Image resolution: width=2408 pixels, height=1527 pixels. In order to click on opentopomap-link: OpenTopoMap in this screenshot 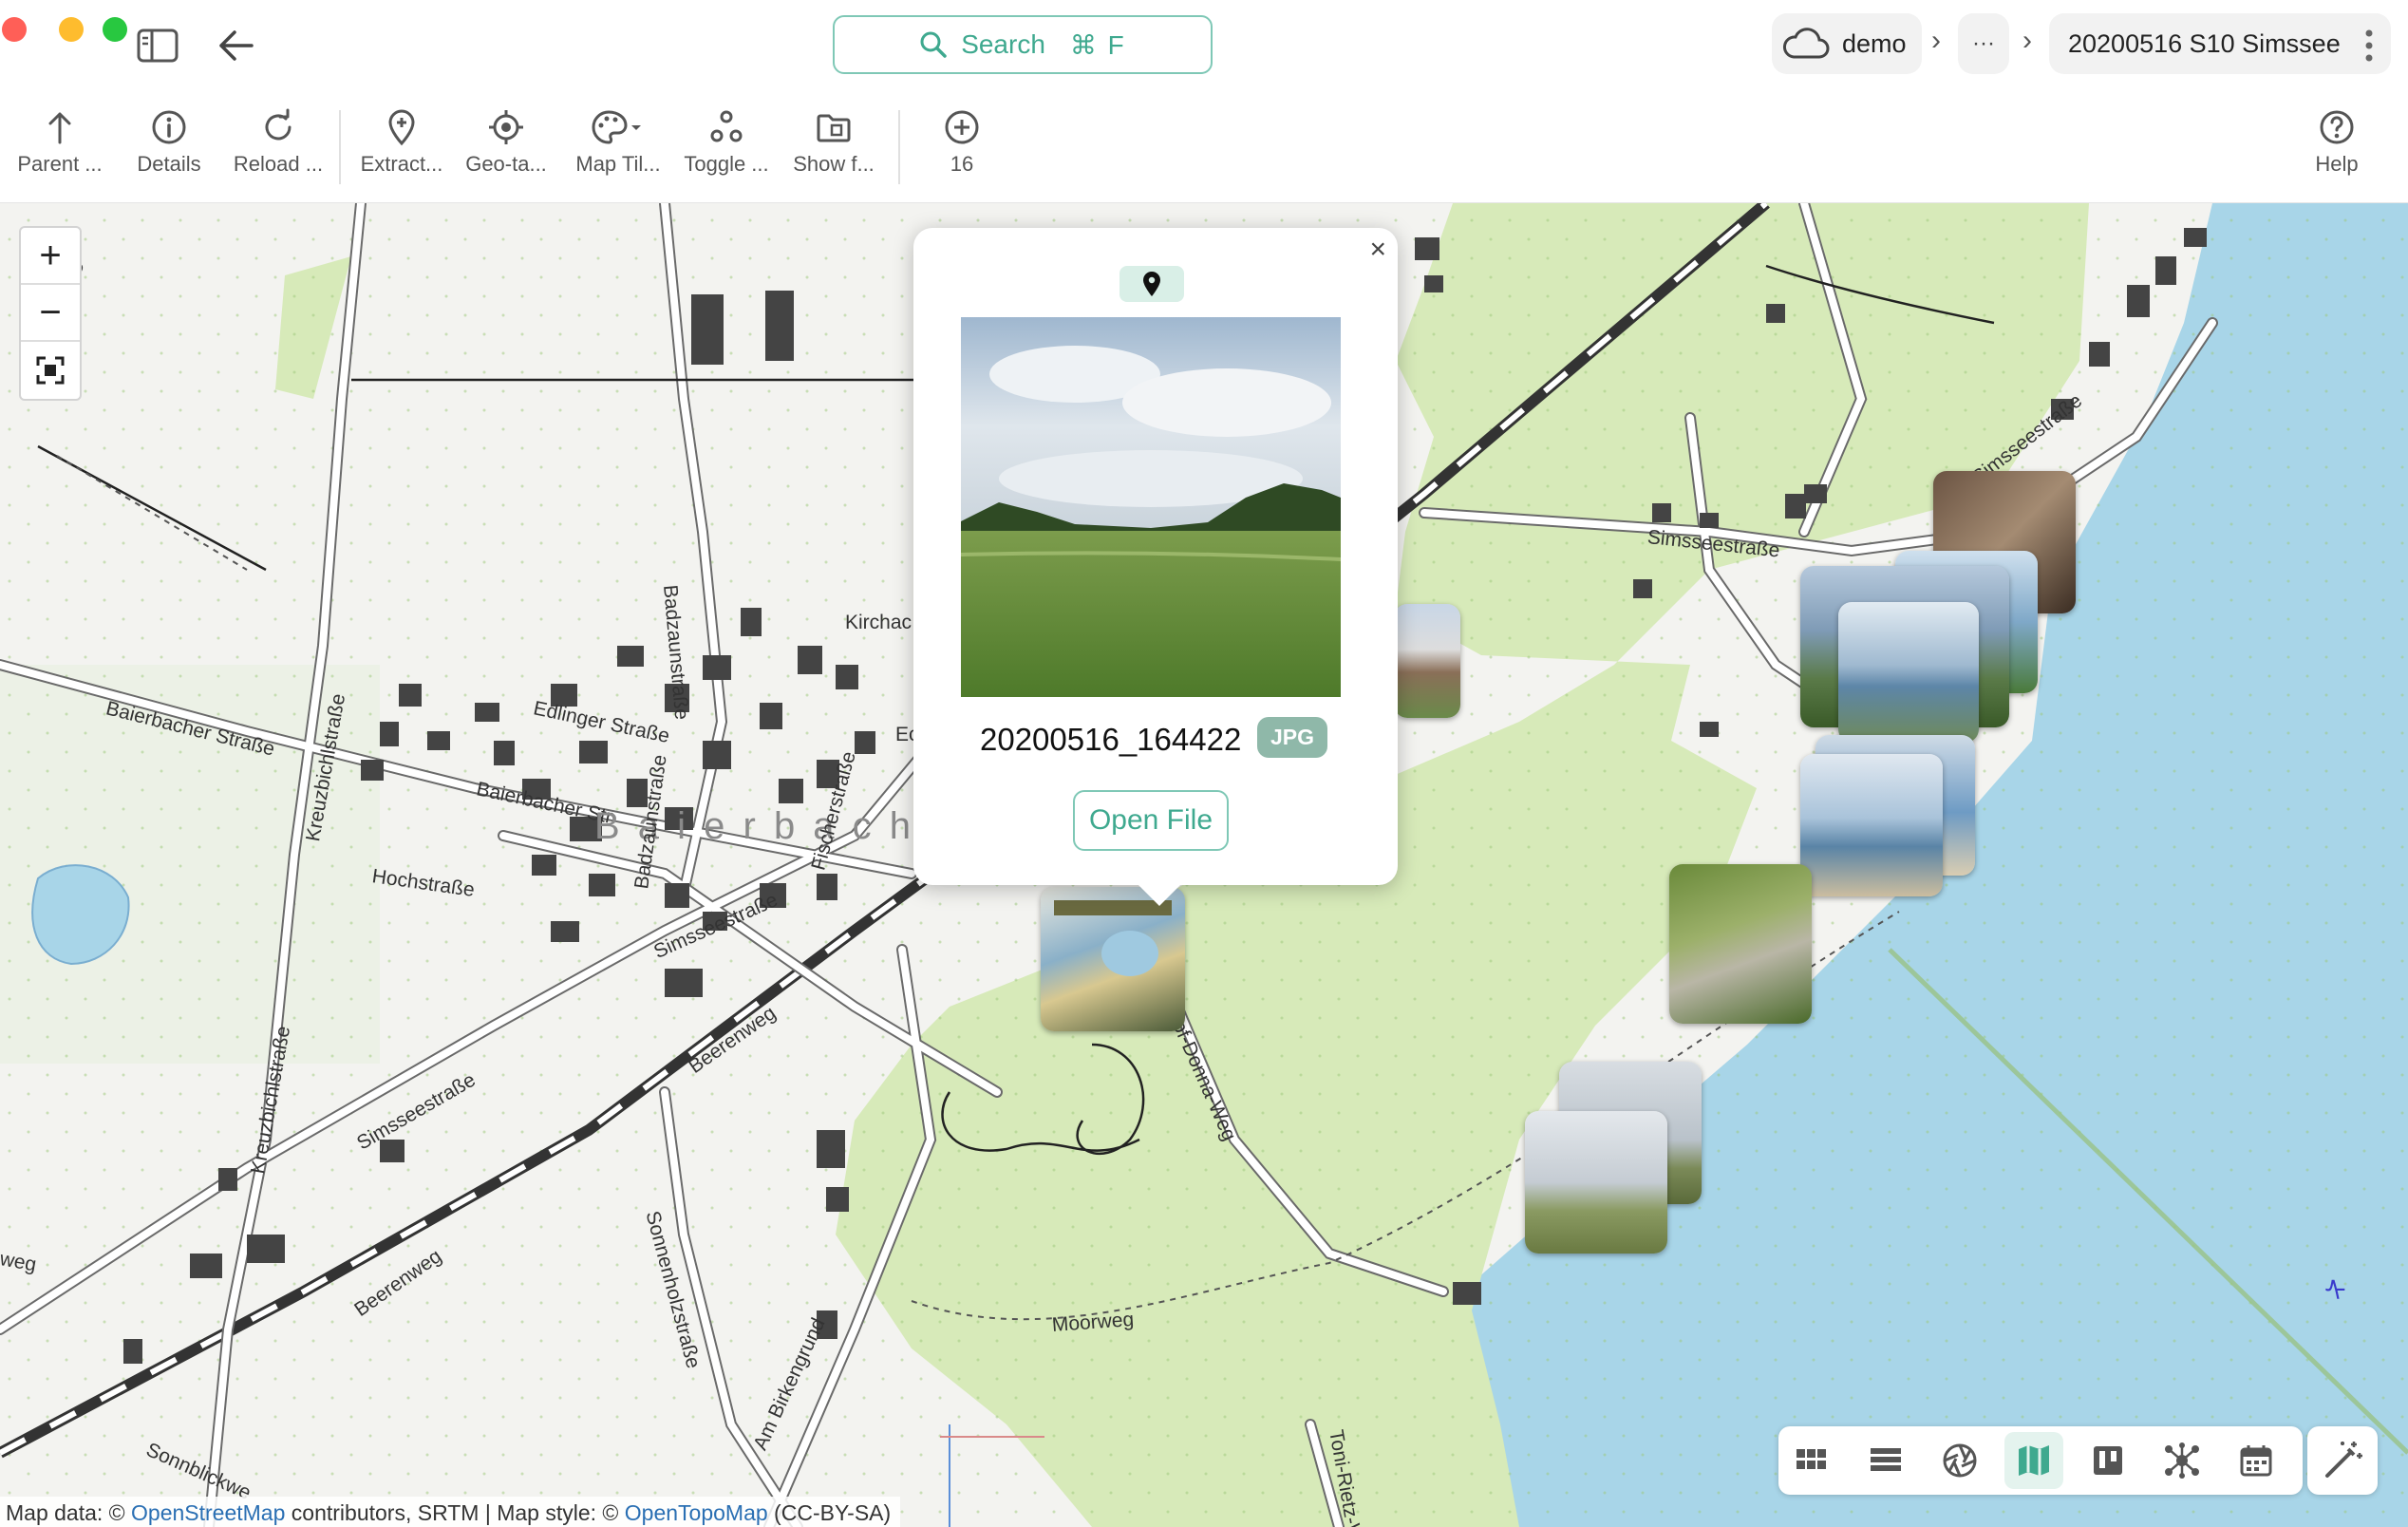, I will do `click(696, 1512)`.